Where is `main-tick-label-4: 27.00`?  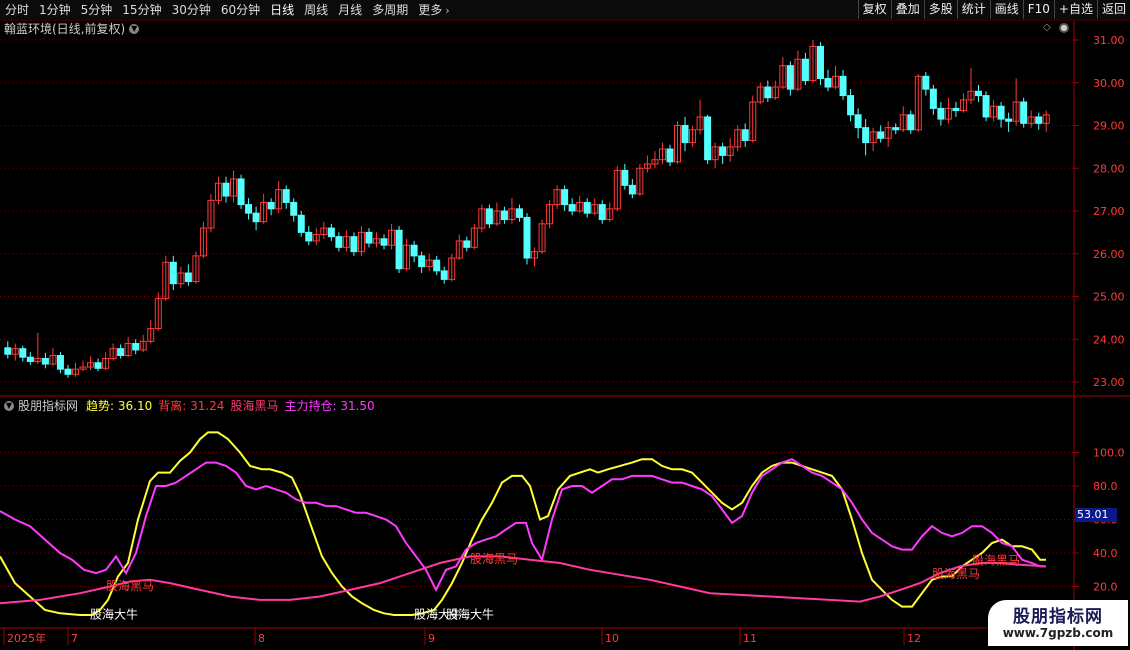 main-tick-label-4: 27.00 is located at coordinates (1109, 211).